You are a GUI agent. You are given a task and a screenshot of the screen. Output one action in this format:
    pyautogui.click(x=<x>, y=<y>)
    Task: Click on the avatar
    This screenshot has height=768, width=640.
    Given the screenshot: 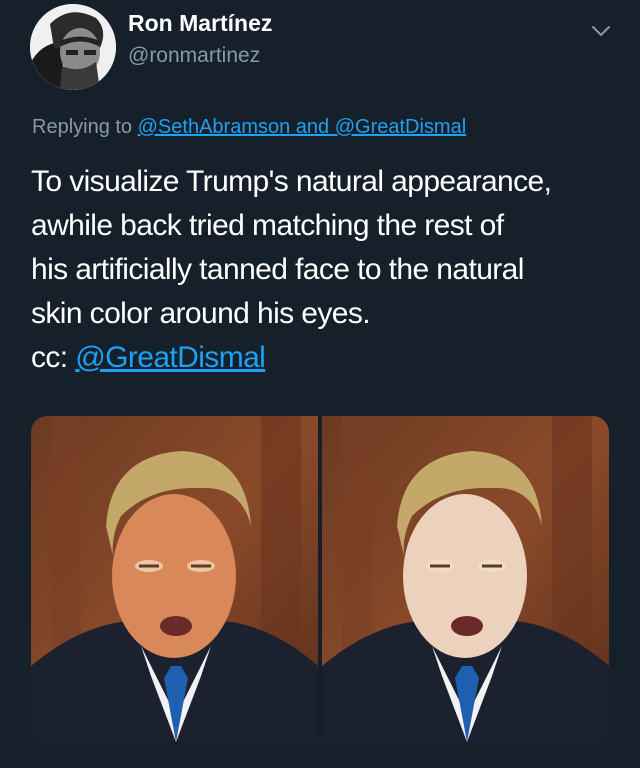 What is the action you would take?
    pyautogui.click(x=73, y=47)
    